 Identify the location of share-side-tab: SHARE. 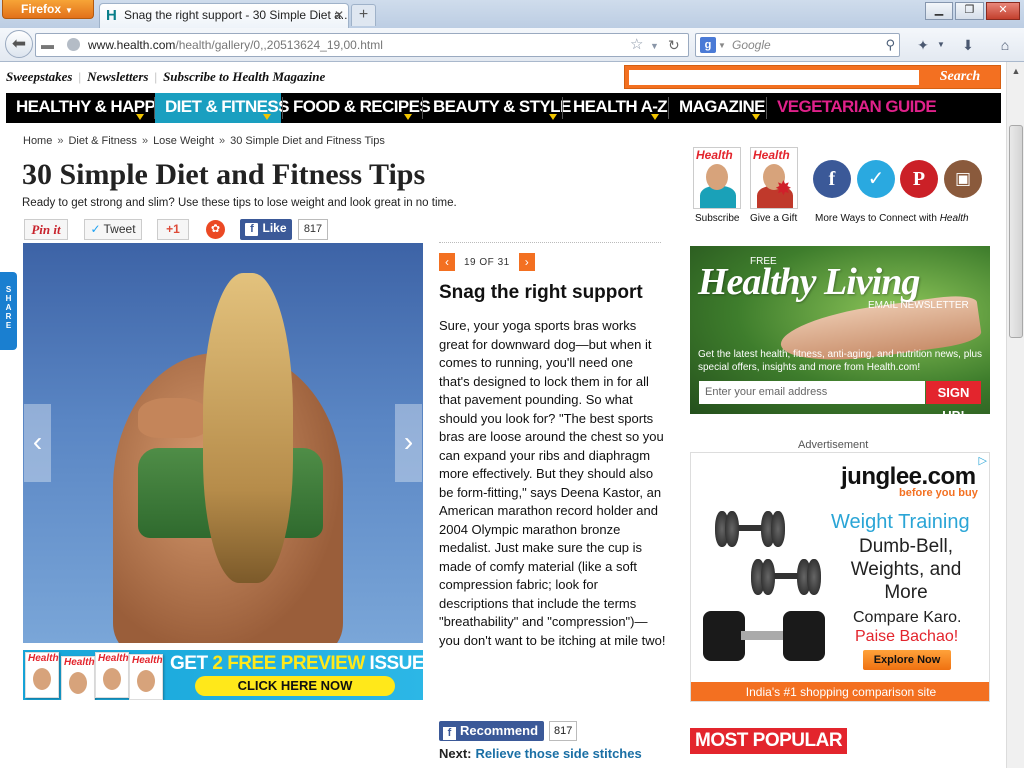
(8, 311).